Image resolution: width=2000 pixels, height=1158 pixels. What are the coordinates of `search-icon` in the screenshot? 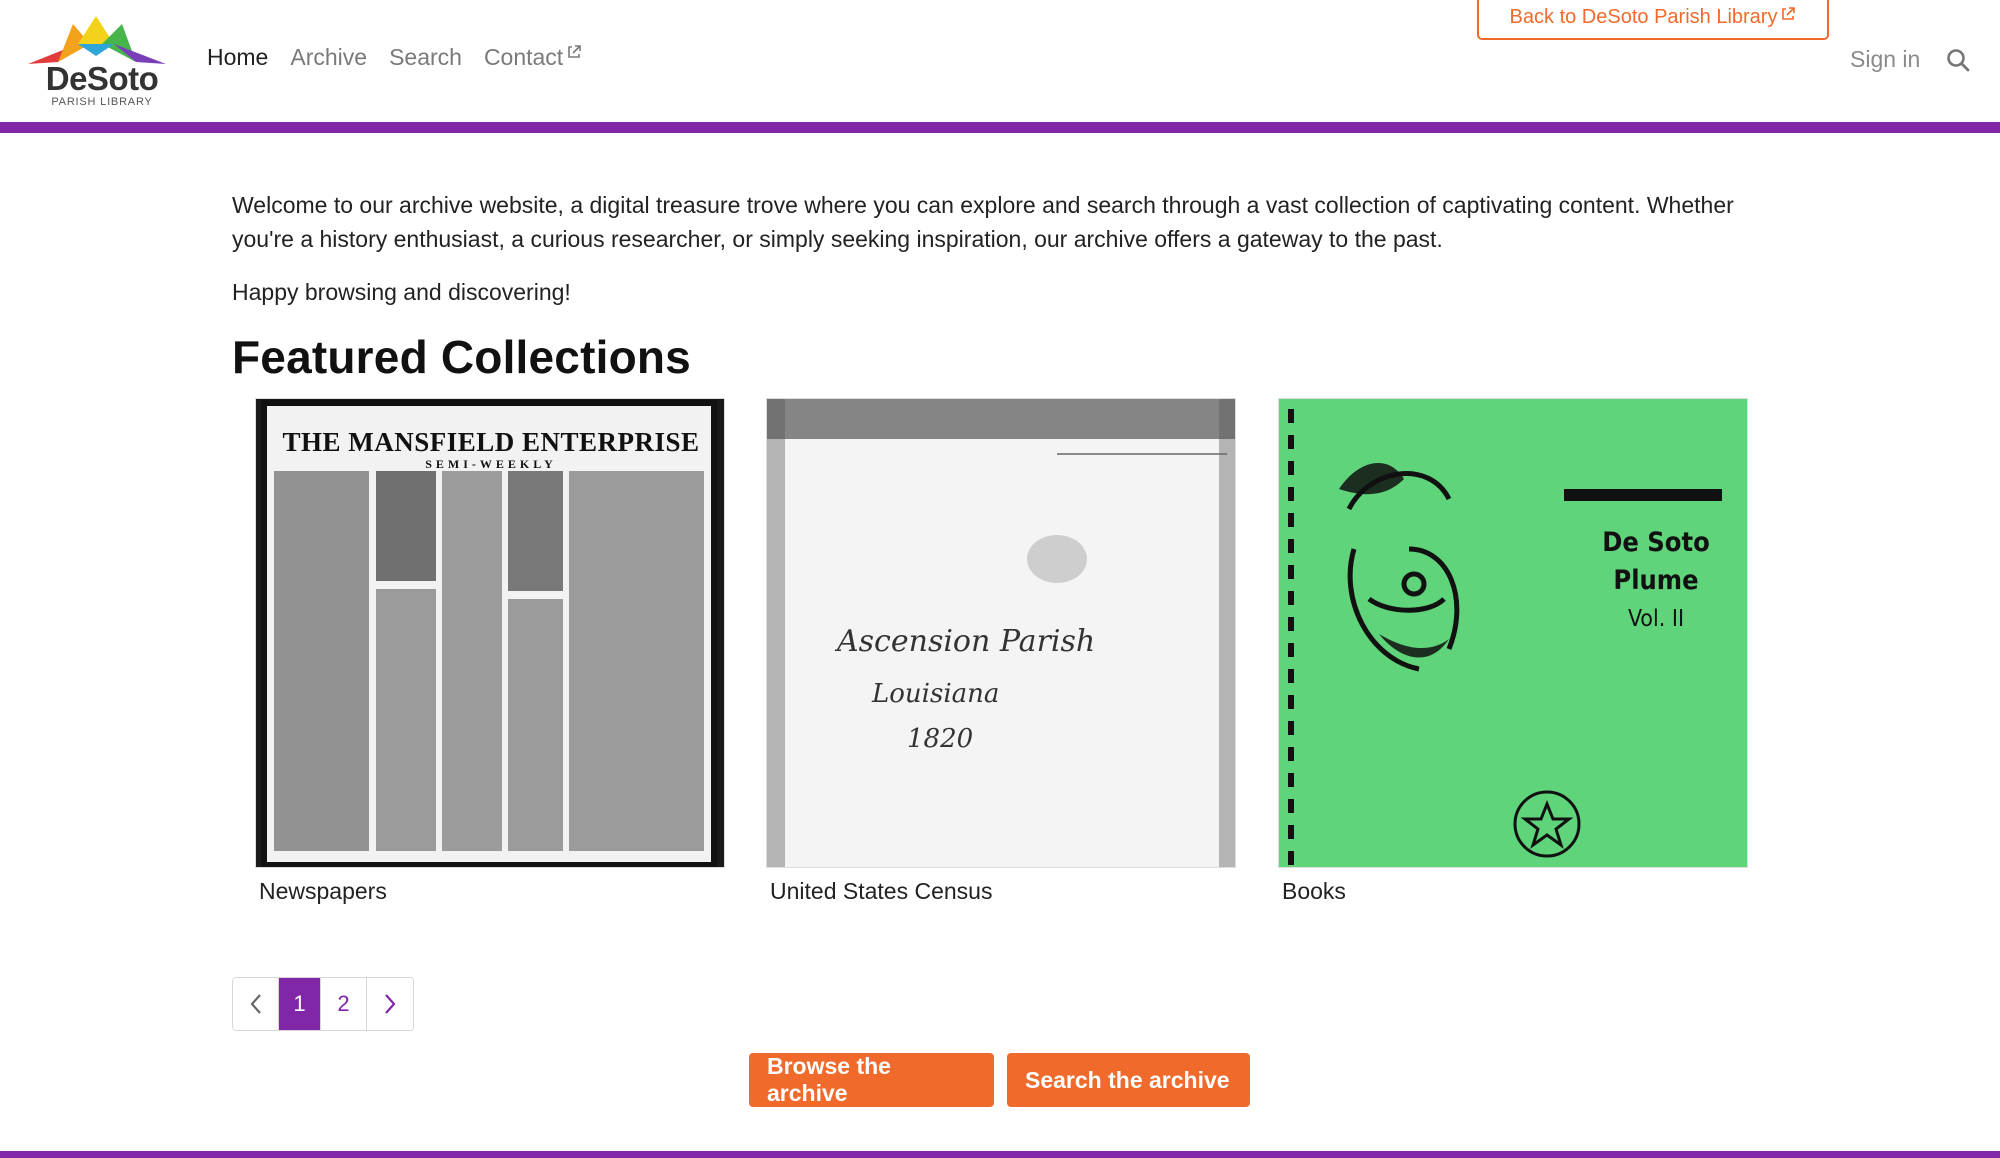 It's located at (1958, 60).